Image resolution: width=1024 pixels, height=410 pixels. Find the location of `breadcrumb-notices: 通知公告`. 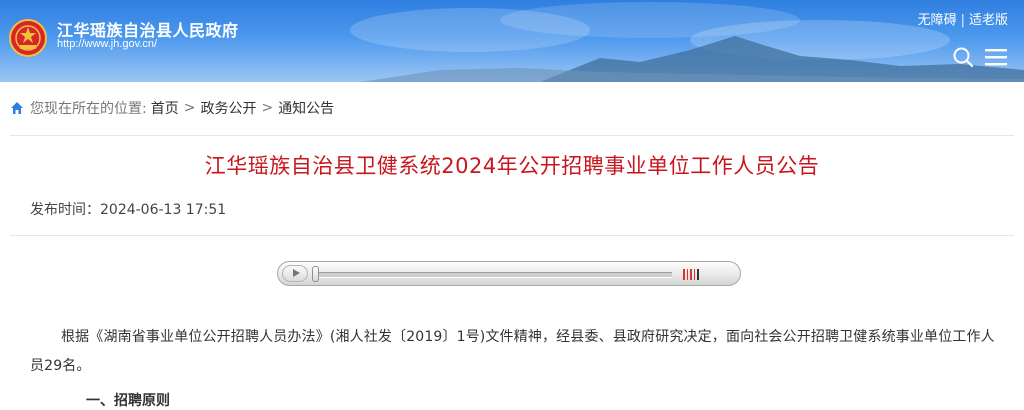

breadcrumb-notices: 通知公告 is located at coordinates (306, 108).